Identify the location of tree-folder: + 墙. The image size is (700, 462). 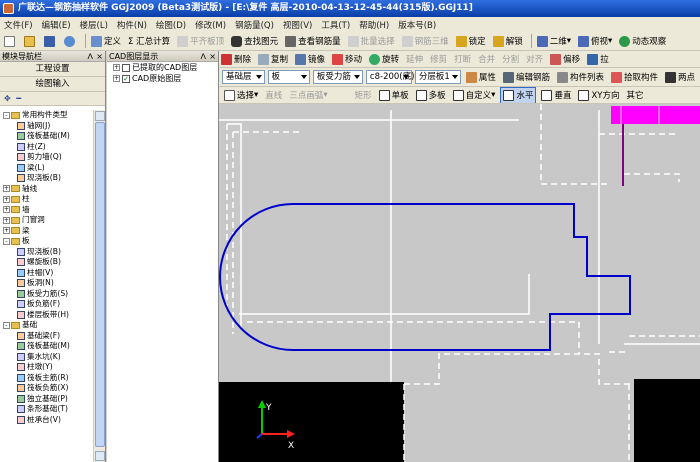
(46, 210).